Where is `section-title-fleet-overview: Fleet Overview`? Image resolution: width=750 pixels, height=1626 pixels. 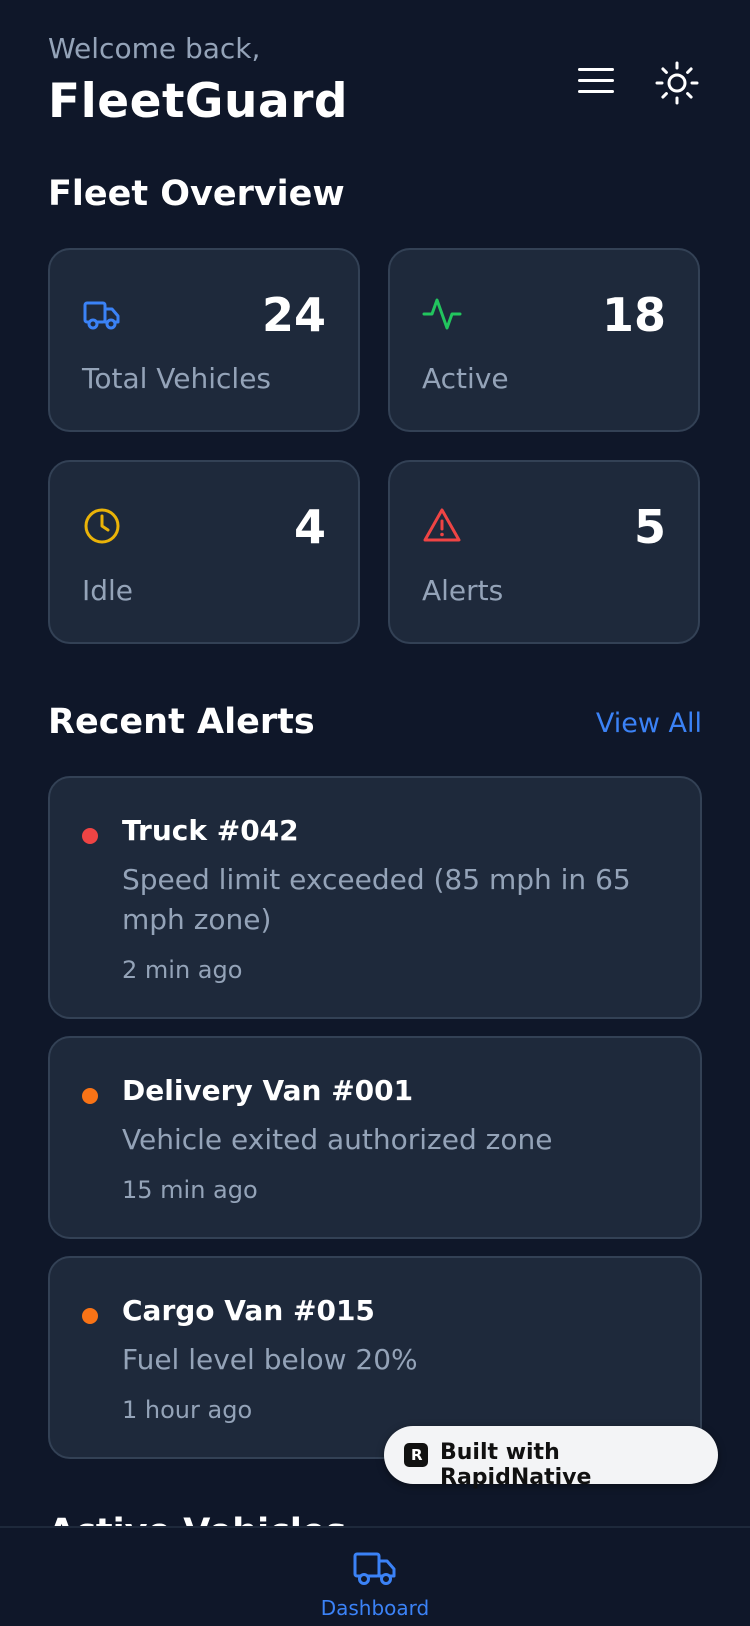
section-title-fleet-overview: Fleet Overview is located at coordinates (196, 194).